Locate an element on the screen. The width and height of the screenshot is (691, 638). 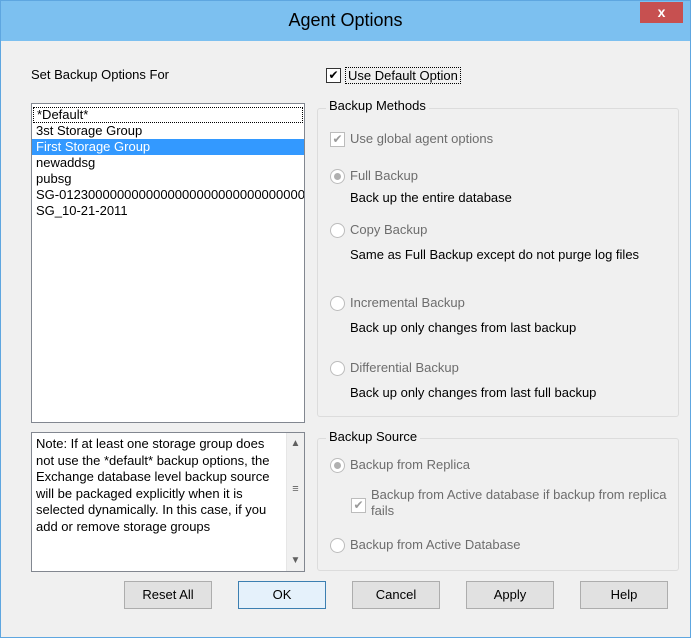
title-bar: Agent Options x is located at coordinates (345, 21).